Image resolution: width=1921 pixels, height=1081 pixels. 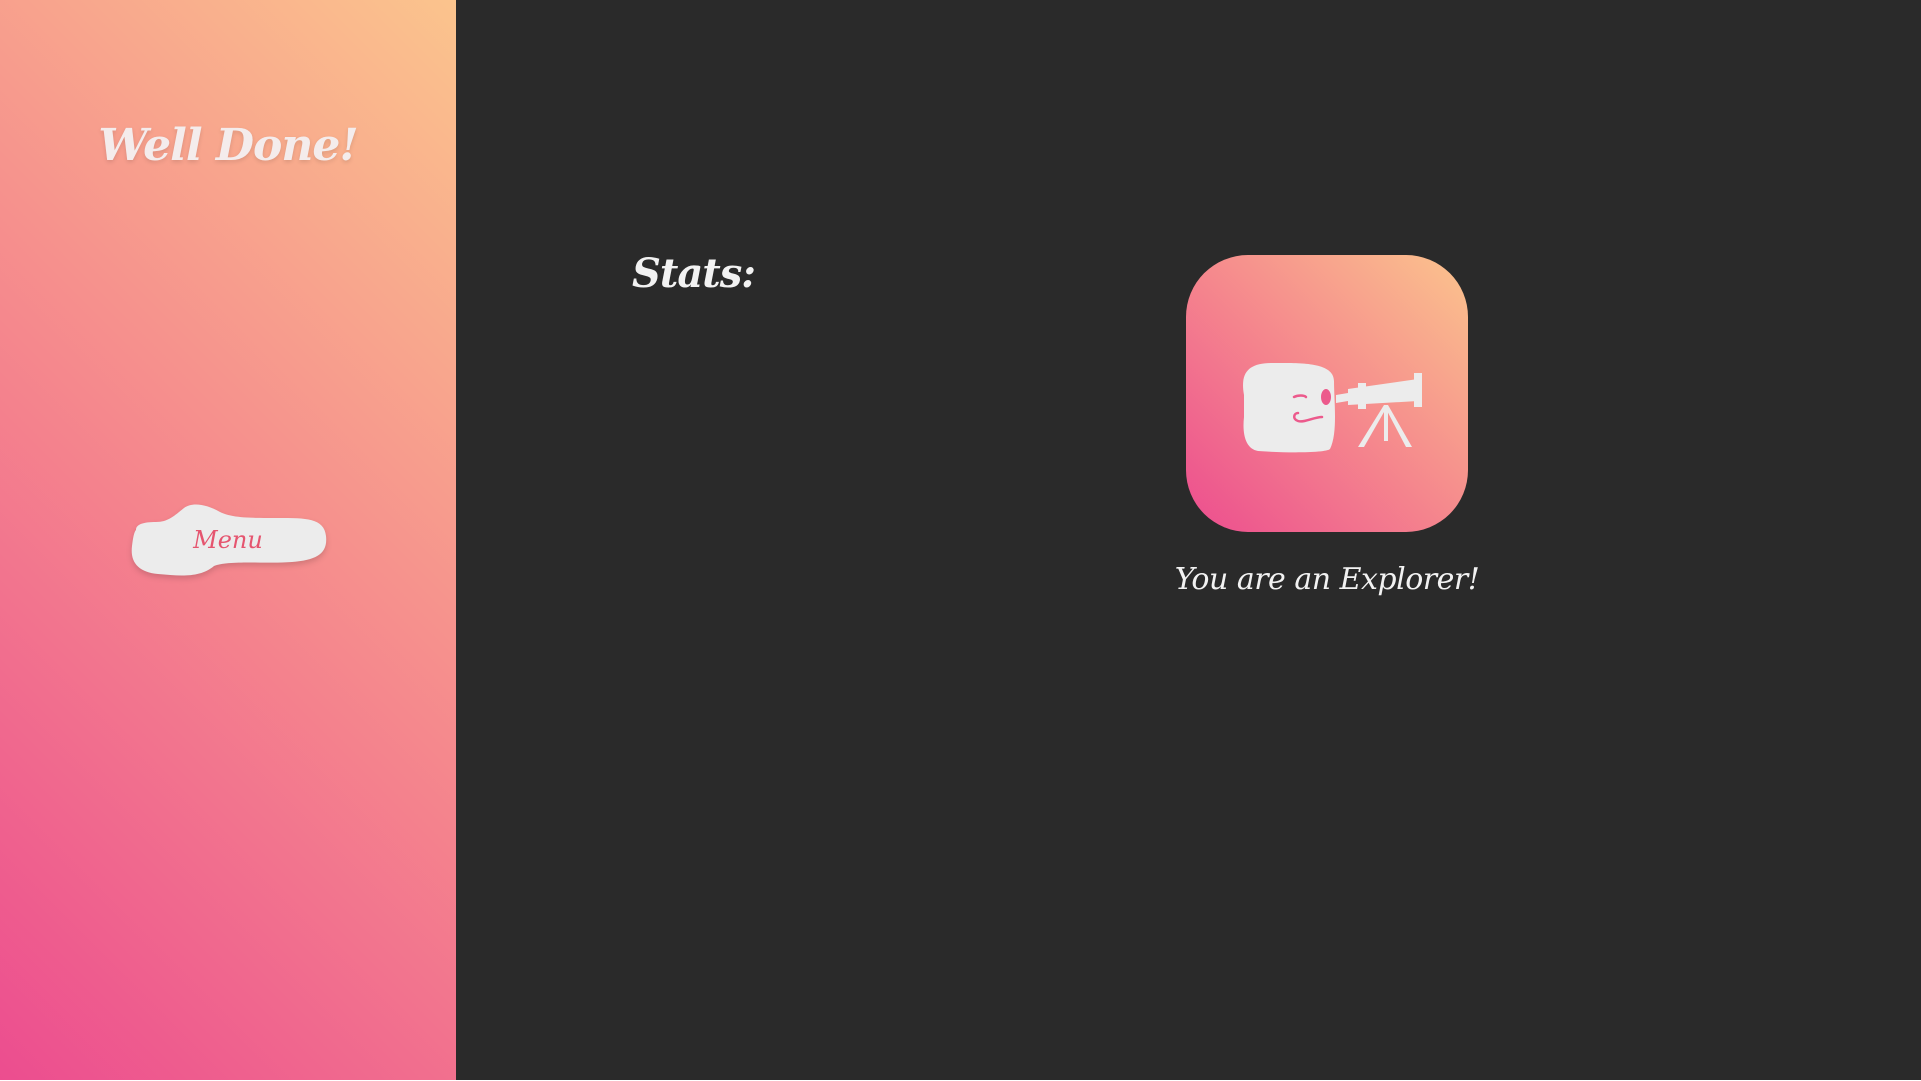 I want to click on character-eye, so click(x=1326, y=397).